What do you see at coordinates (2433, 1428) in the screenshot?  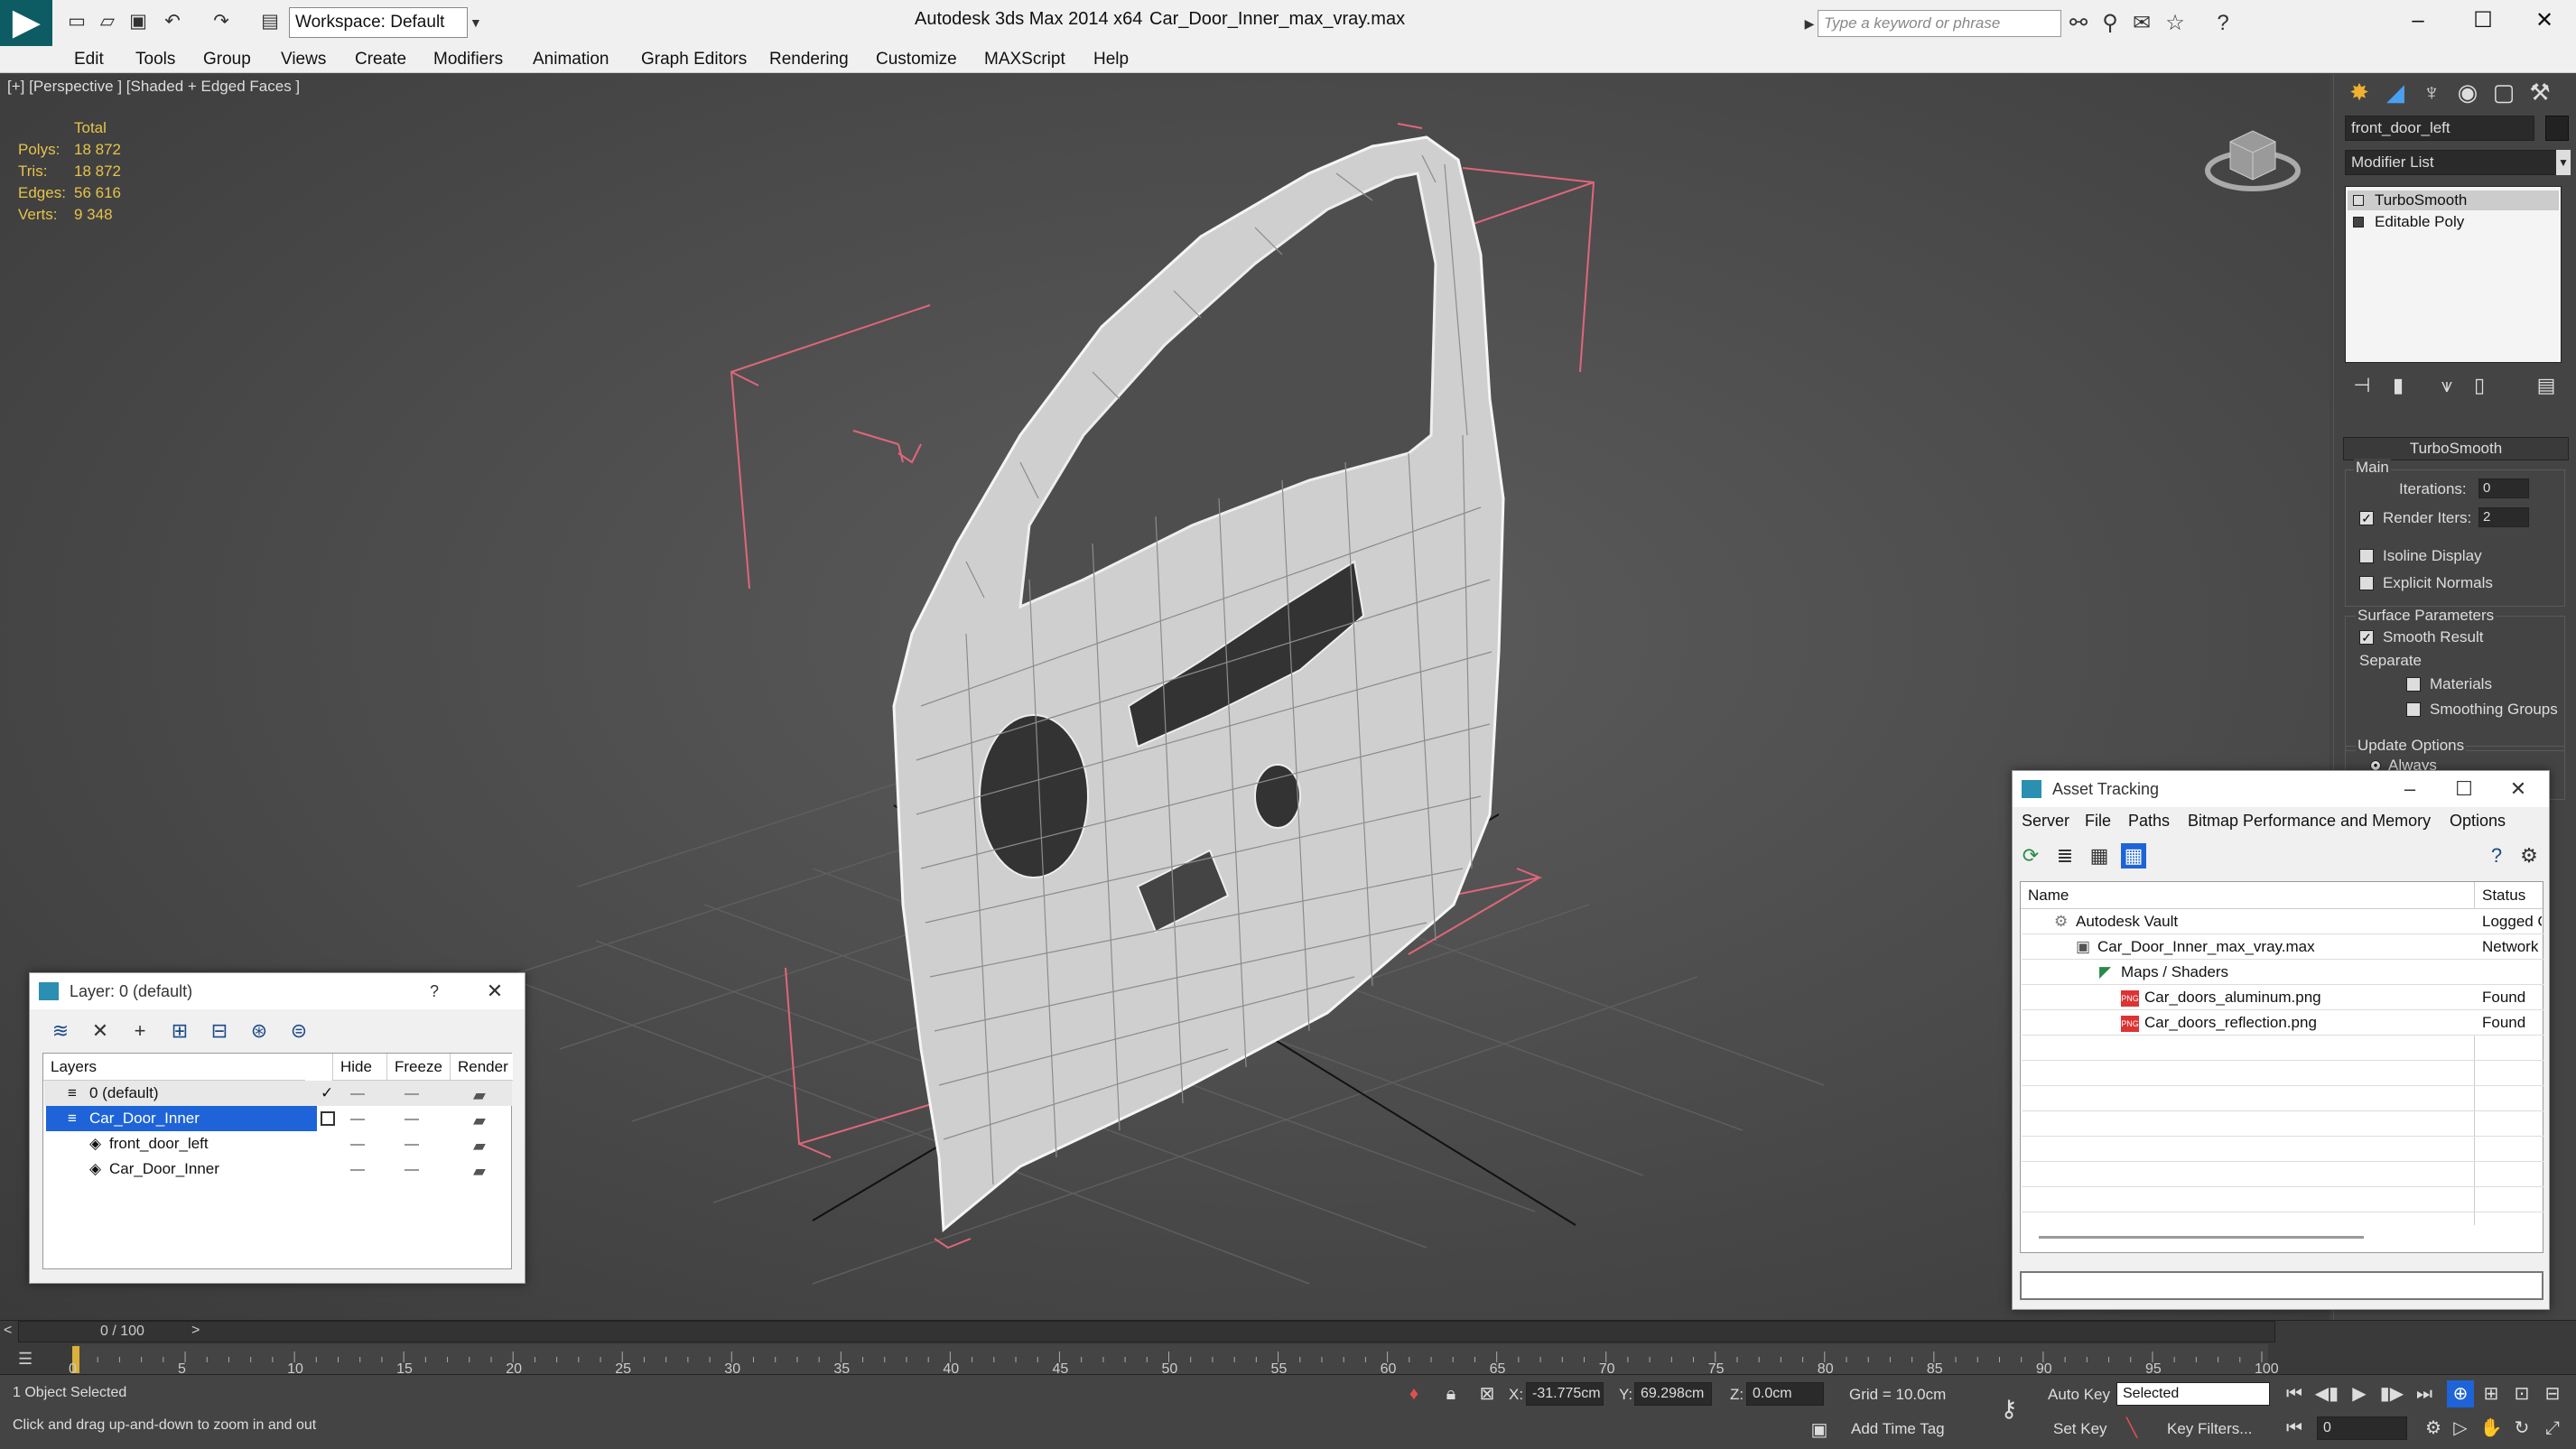 I see `time-configuration-icon: ⚙` at bounding box center [2433, 1428].